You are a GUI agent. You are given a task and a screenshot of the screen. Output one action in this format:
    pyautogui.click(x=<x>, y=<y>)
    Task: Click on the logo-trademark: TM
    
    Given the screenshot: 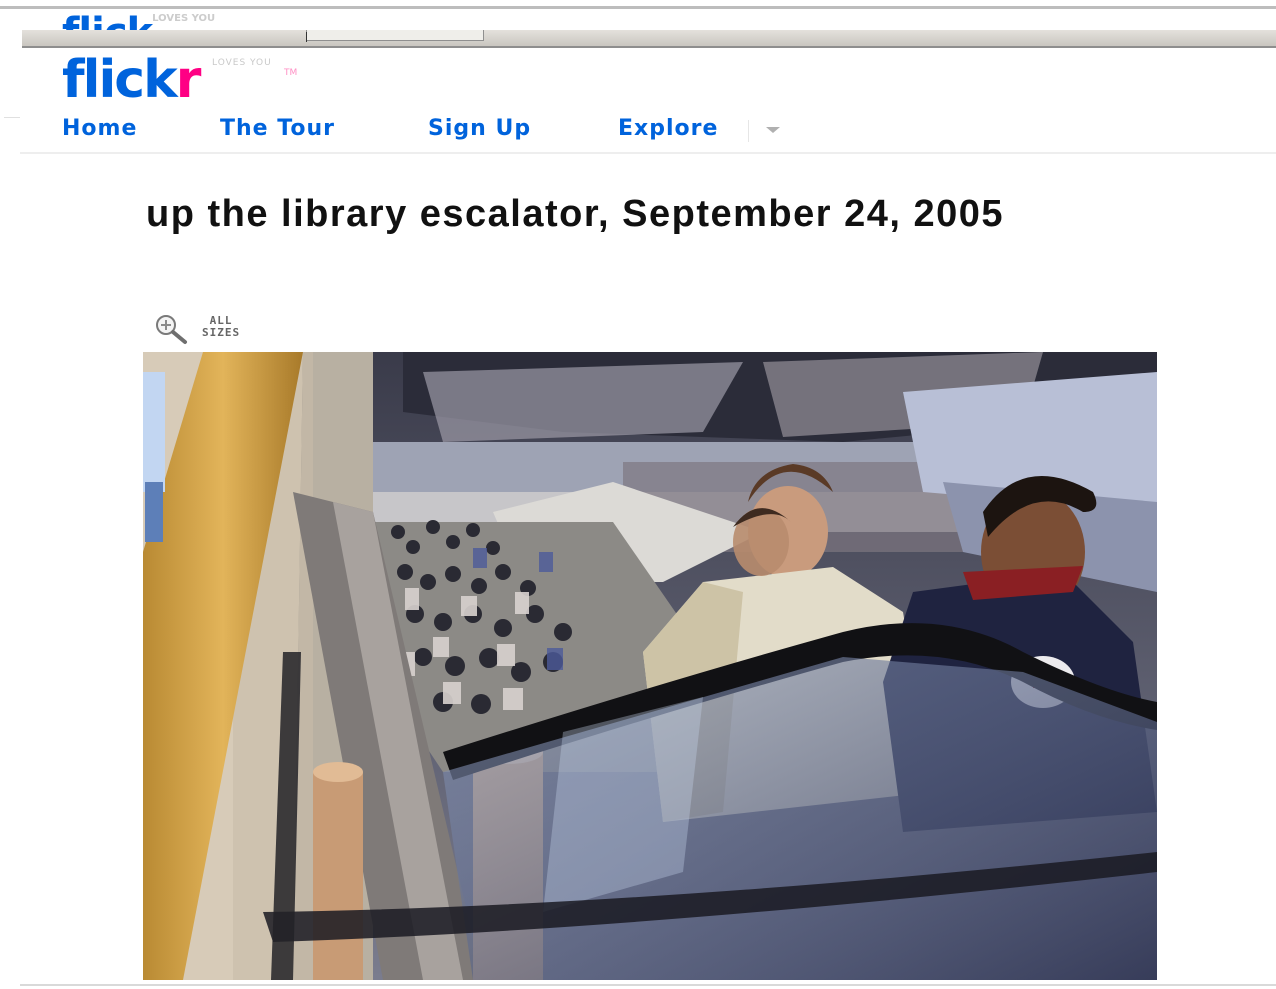 What is the action you would take?
    pyautogui.click(x=291, y=73)
    